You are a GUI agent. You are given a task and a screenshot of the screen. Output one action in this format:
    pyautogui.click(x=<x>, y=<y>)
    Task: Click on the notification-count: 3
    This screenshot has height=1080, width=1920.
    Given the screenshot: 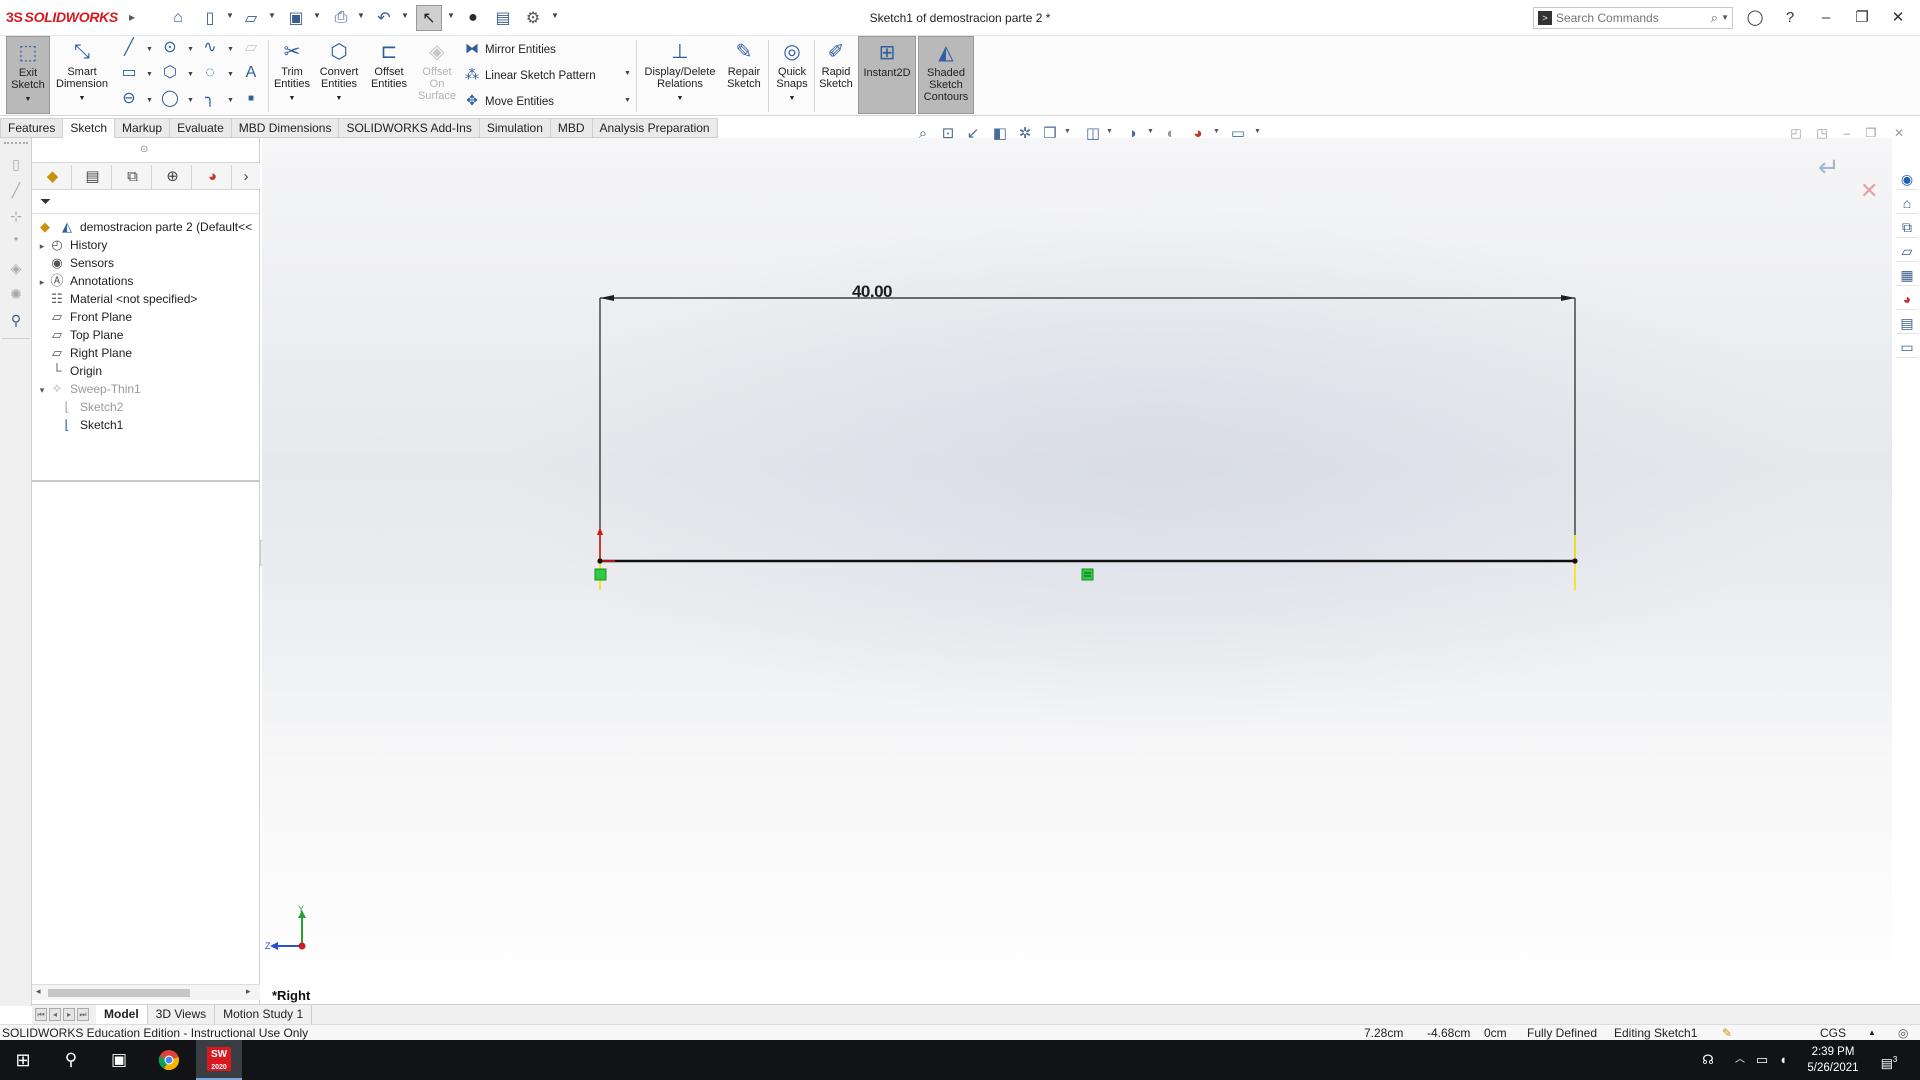 What is the action you would take?
    pyautogui.click(x=1895, y=1059)
    